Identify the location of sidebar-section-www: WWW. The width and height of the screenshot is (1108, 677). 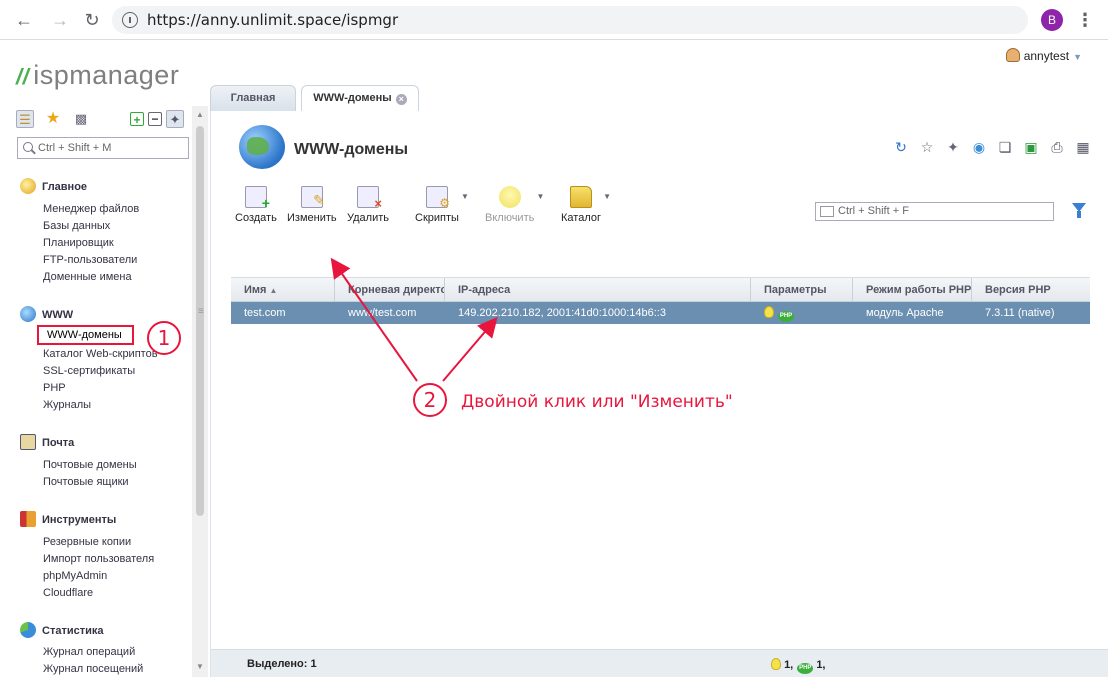
(46, 314).